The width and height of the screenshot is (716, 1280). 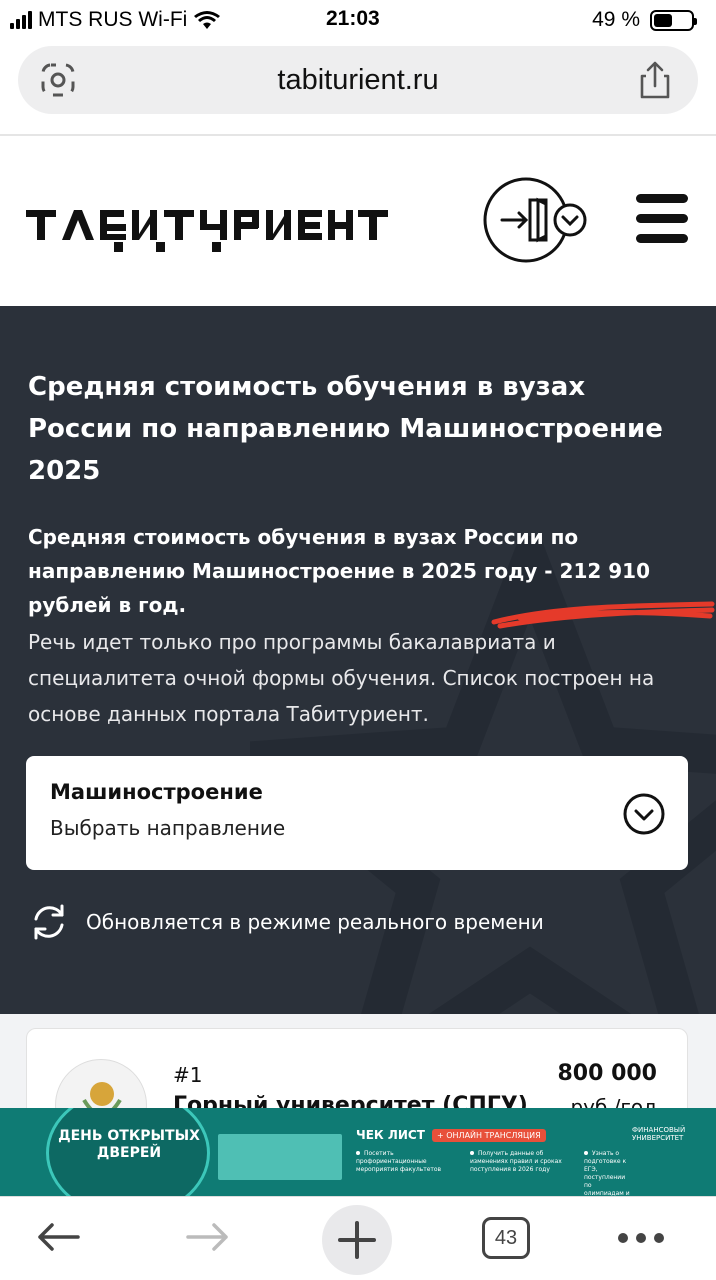 What do you see at coordinates (315, 922) in the screenshot?
I see `live-update-text: Обновляется в режиме реального времени` at bounding box center [315, 922].